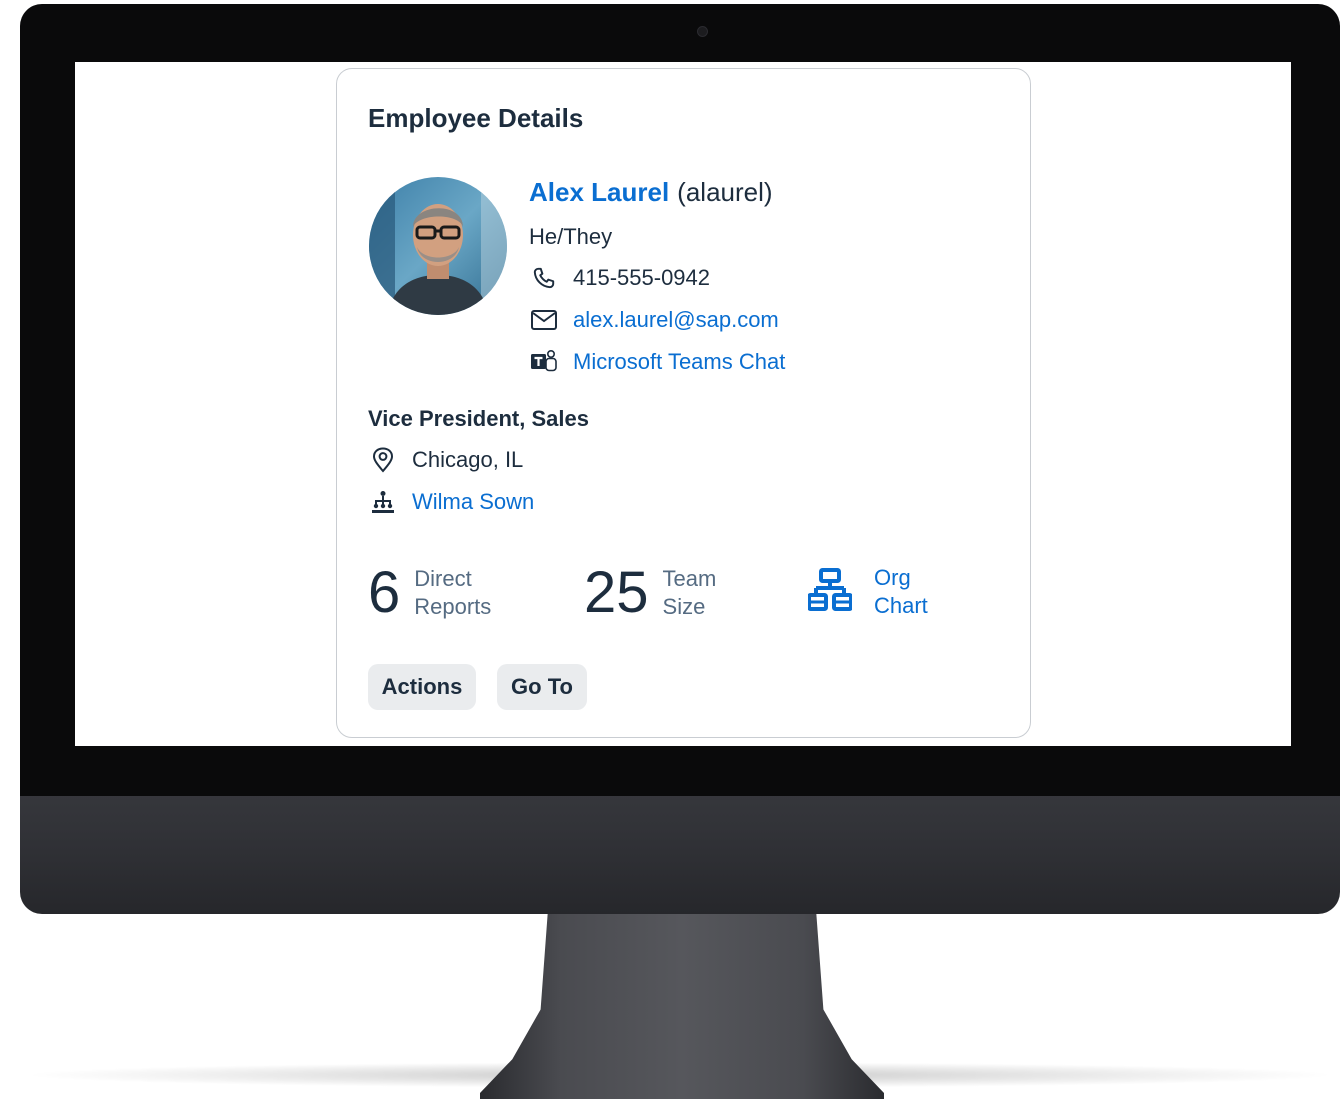 This screenshot has height=1099, width=1340. I want to click on card-title: Employee Details, so click(476, 118).